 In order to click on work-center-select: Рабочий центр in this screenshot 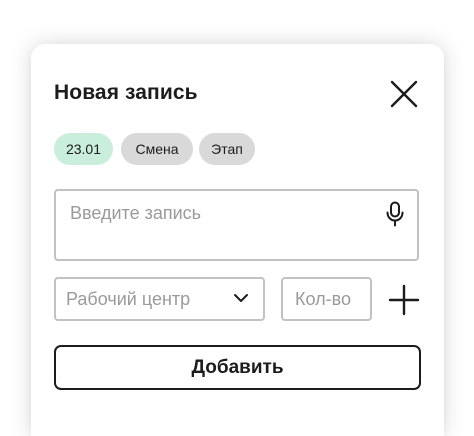, I will do `click(159, 299)`.